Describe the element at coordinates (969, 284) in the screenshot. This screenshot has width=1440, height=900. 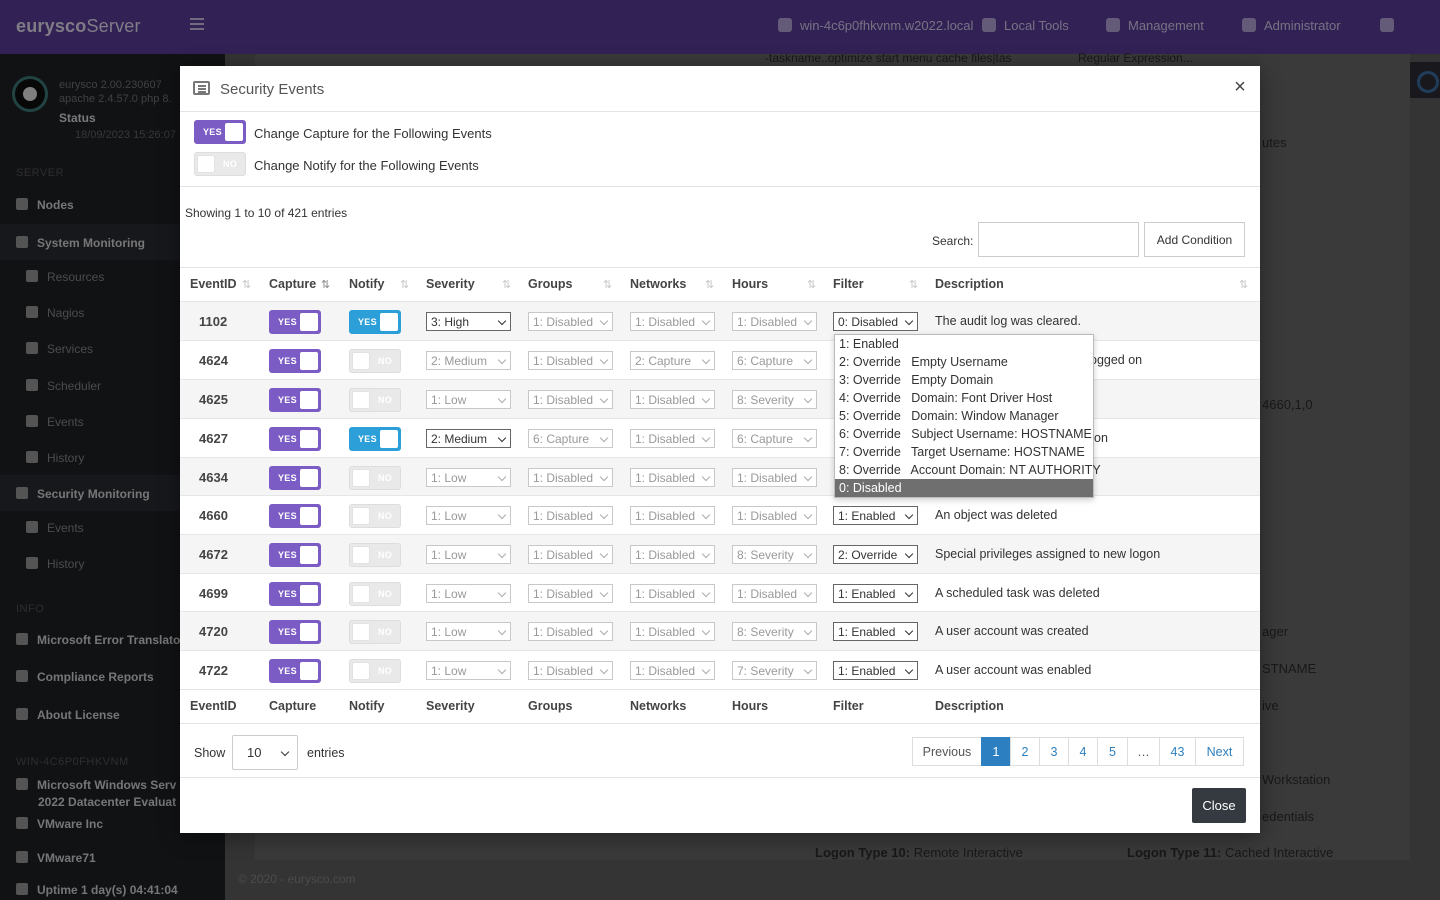
I see `col-description: Description` at that location.